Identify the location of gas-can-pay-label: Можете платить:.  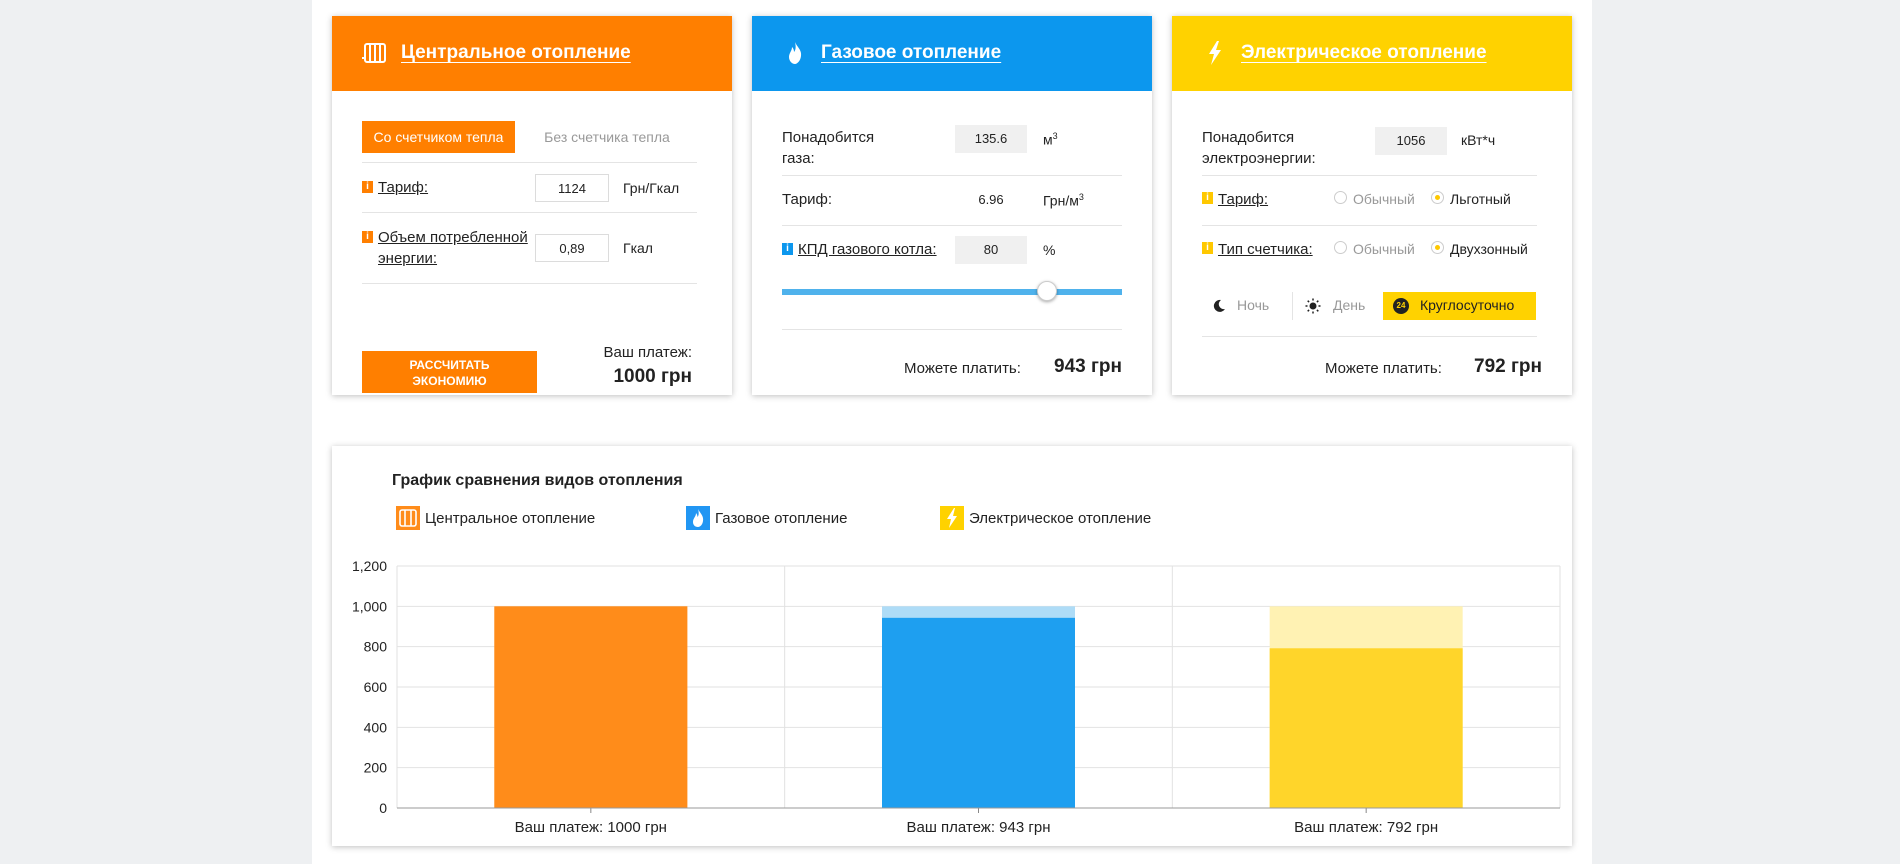
(962, 368).